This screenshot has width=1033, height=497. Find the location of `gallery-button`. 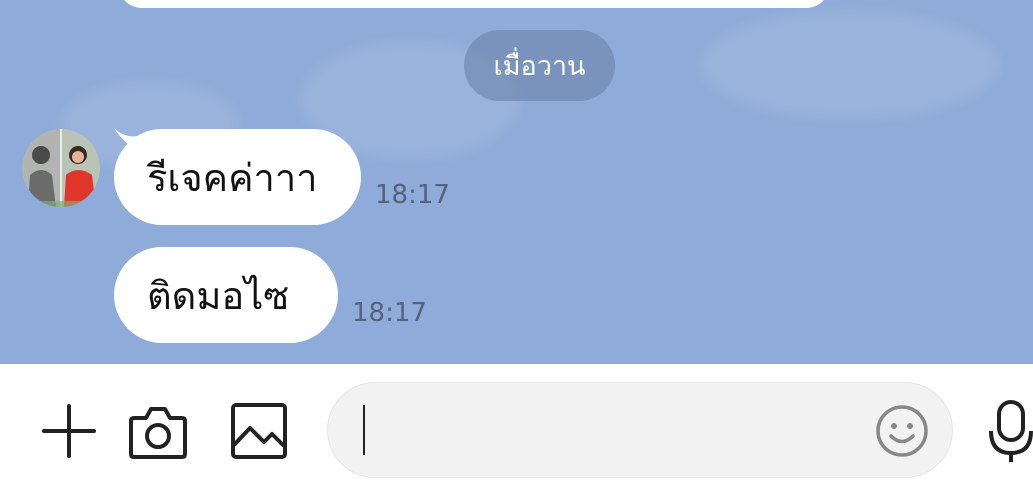

gallery-button is located at coordinates (259, 431).